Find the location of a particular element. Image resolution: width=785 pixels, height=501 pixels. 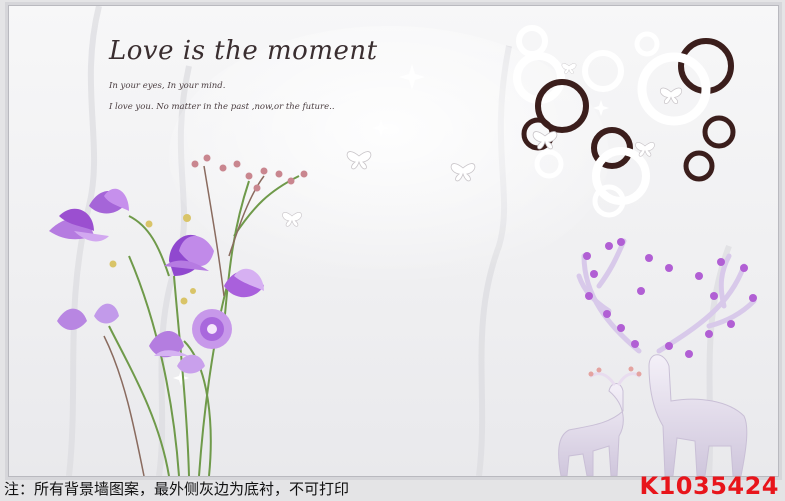

deer-small is located at coordinates (591, 429).